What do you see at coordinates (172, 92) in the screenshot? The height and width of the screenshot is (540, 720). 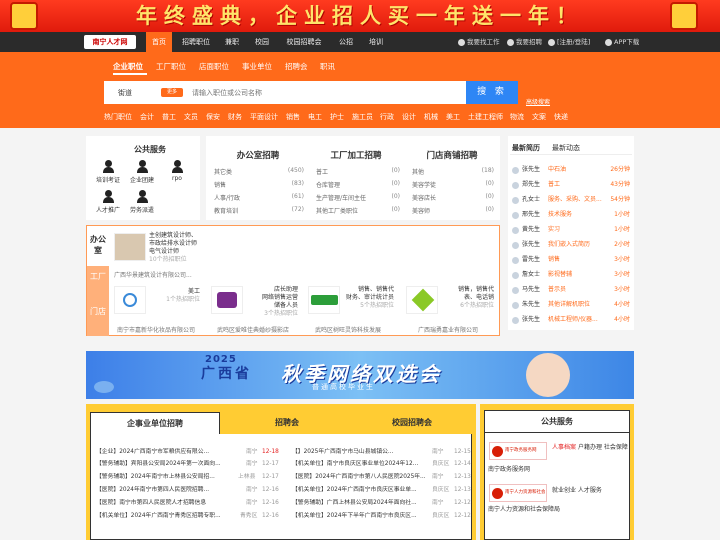 I see `change-city-button: 更多` at bounding box center [172, 92].